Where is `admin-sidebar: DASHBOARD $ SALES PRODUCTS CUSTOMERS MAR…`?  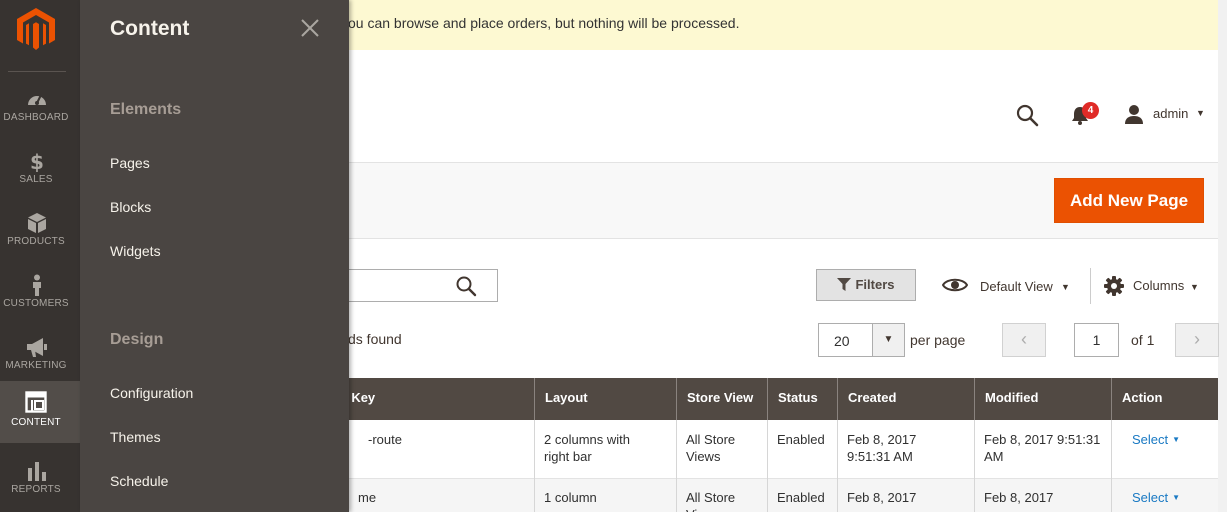
admin-sidebar: DASHBOARD $ SALES PRODUCTS CUSTOMERS MAR… is located at coordinates (40, 256).